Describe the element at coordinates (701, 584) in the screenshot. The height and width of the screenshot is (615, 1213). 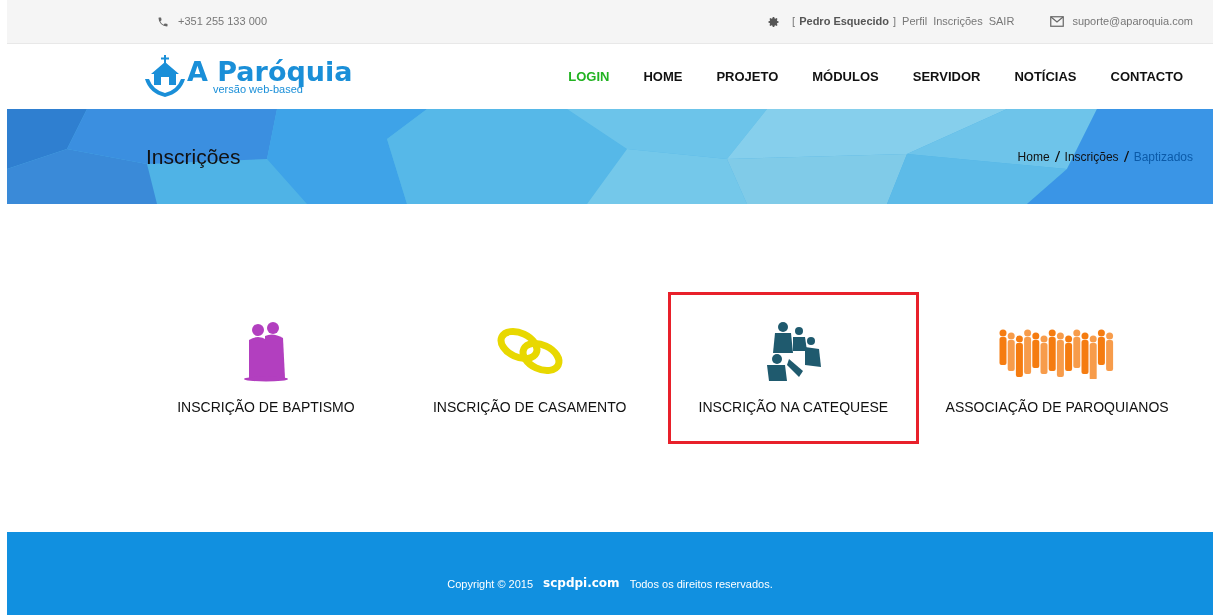
I see `rights-text: Todos os direitos reservados.` at that location.